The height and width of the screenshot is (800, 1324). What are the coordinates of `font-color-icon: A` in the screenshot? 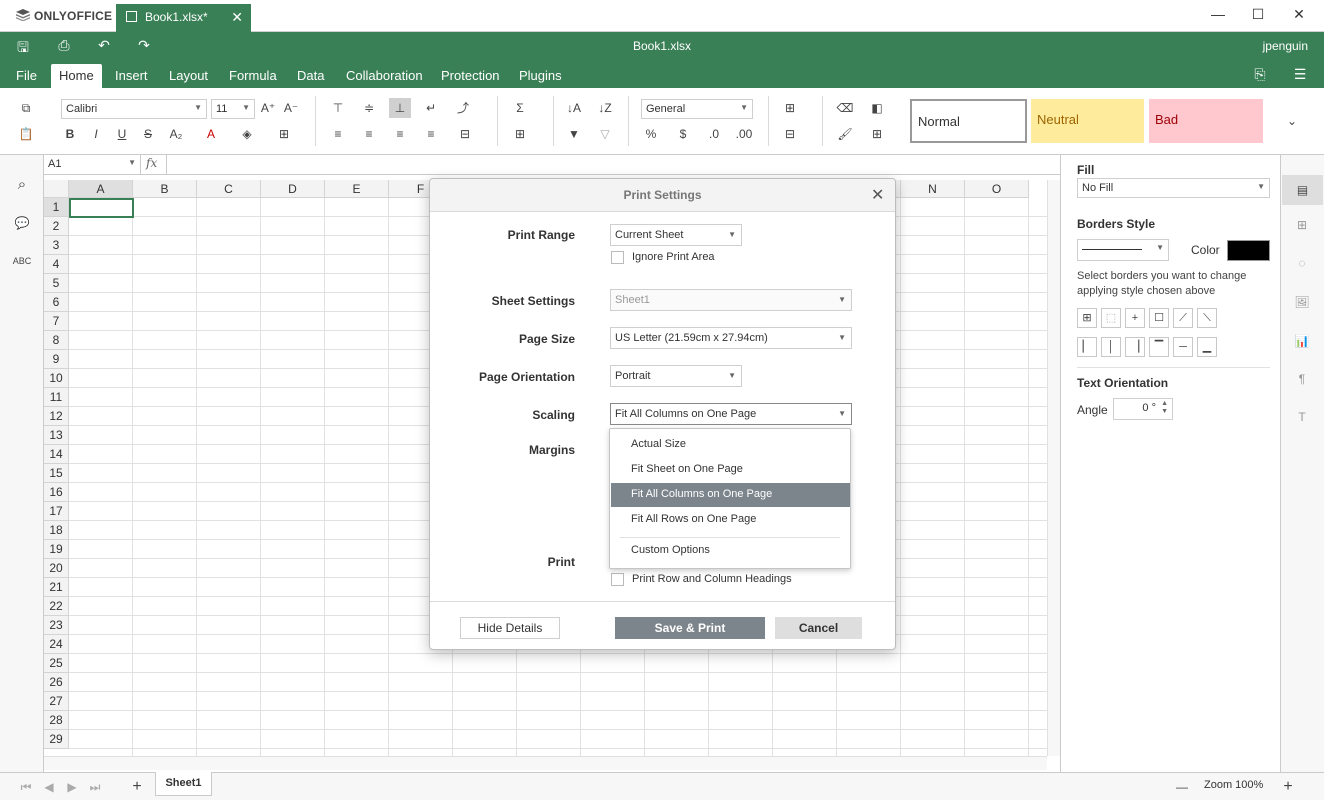 It's located at (211, 134).